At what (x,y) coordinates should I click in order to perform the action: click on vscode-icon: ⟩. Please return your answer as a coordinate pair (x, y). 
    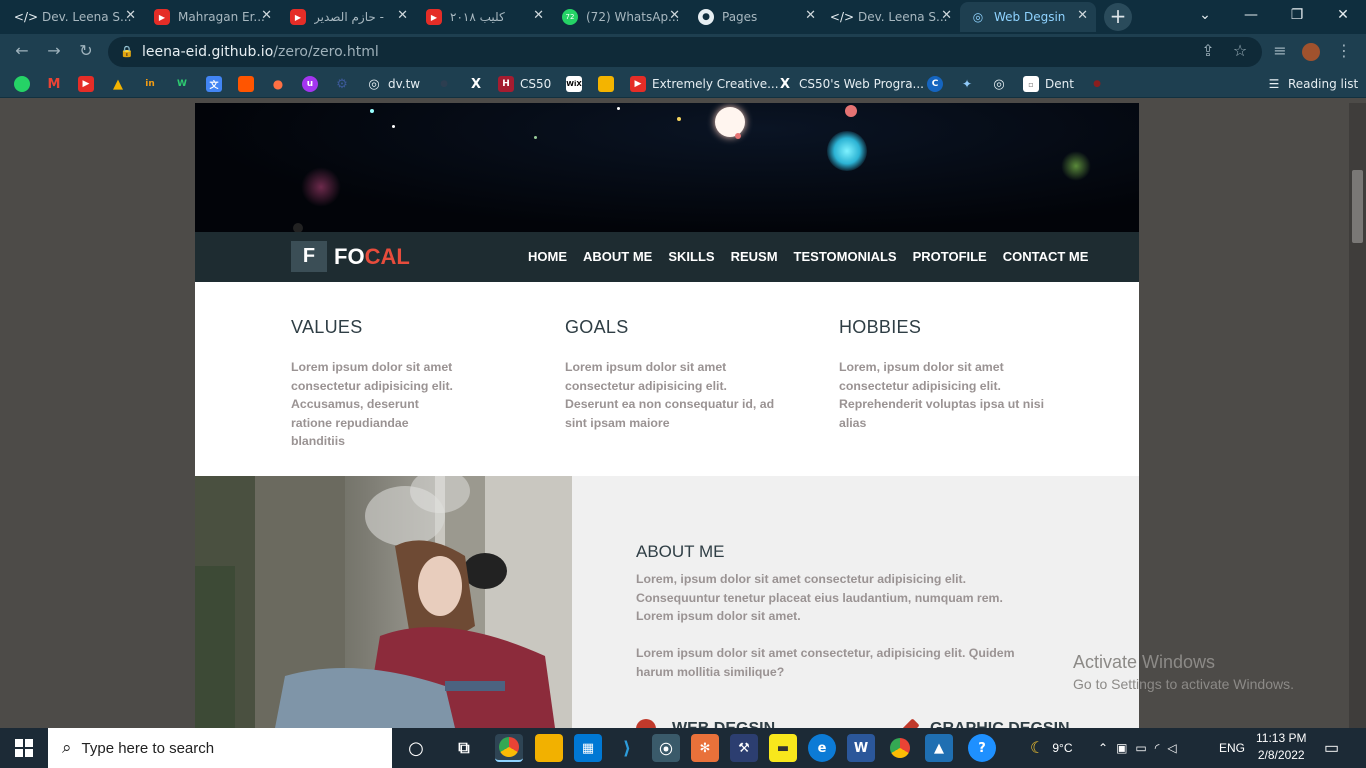
    Looking at the image, I should click on (627, 748).